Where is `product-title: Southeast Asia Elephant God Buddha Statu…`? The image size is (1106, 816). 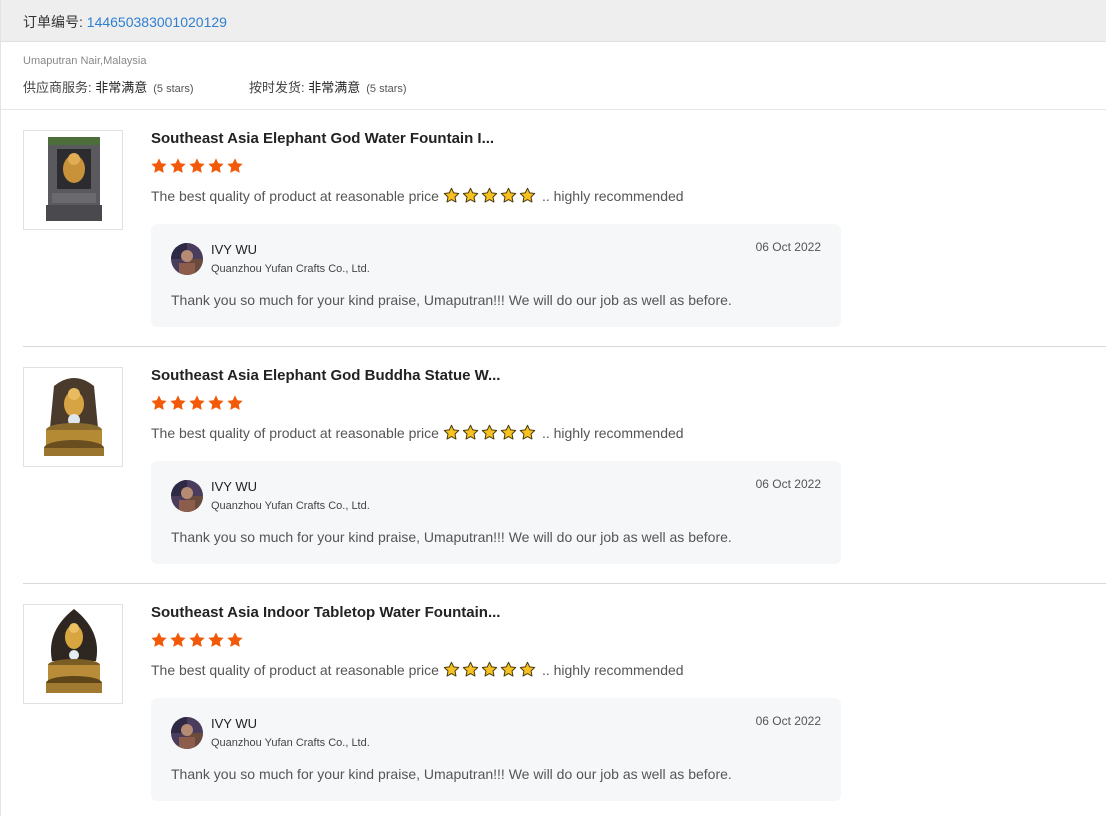
product-title: Southeast Asia Elephant God Buddha Statu… is located at coordinates (325, 375).